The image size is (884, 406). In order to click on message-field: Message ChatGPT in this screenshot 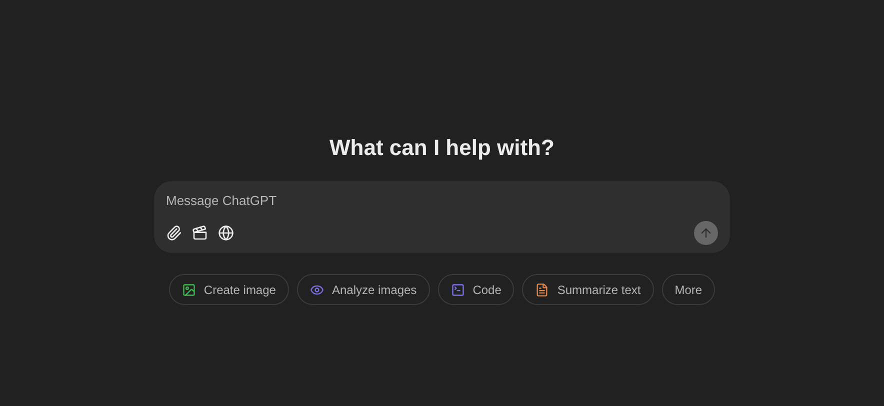, I will do `click(442, 200)`.